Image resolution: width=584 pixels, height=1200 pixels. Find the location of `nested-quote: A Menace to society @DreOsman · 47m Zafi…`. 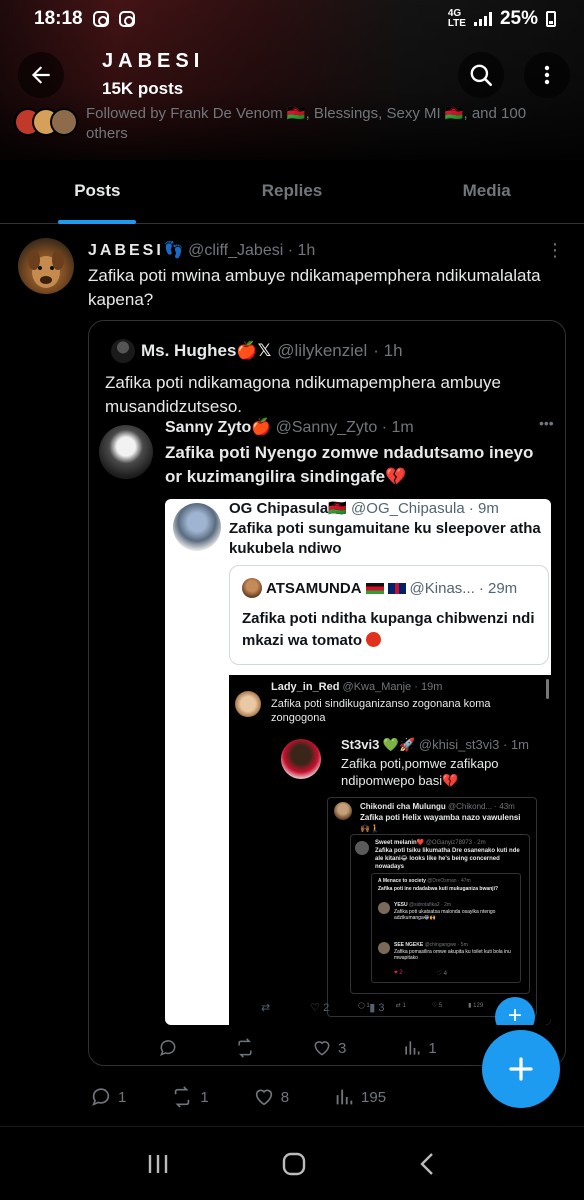

nested-quote: A Menace to society @DreOsman · 47m Zafi… is located at coordinates (446, 928).